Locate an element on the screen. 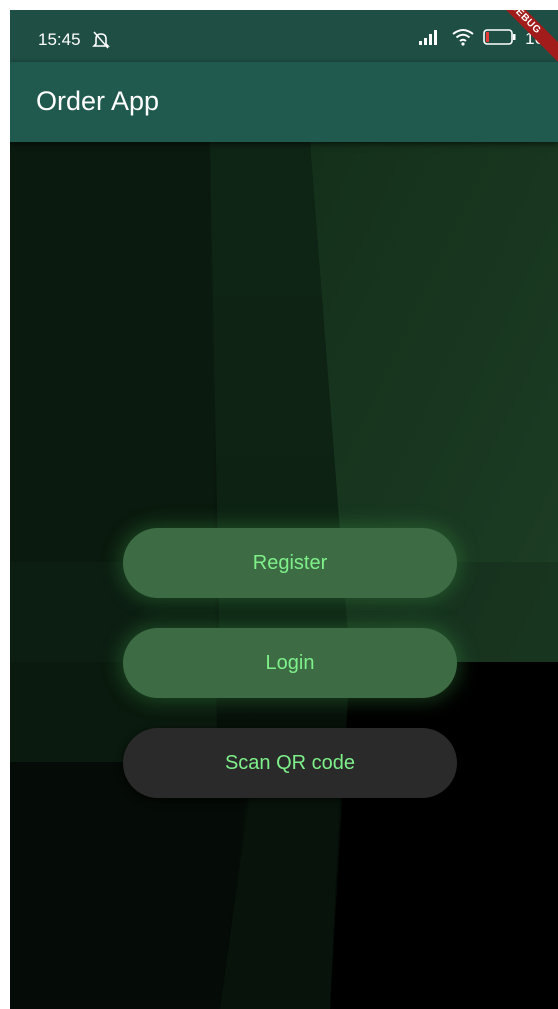 The height and width of the screenshot is (1009, 558). status-bar: 15:45 is located at coordinates (284, 36).